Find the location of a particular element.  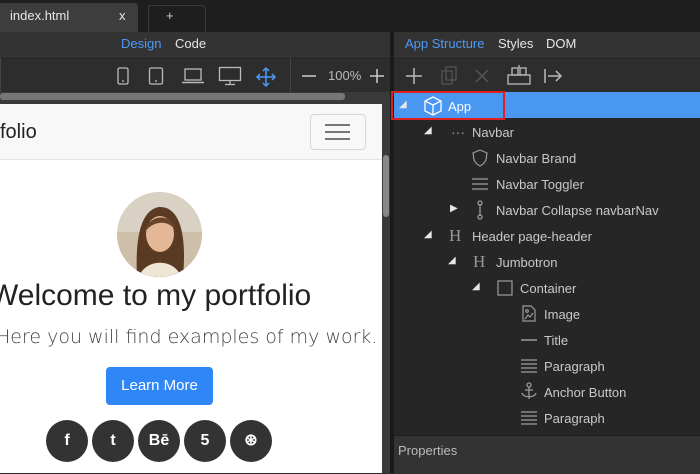

dribbble-icon: ⊛ is located at coordinates (251, 441).